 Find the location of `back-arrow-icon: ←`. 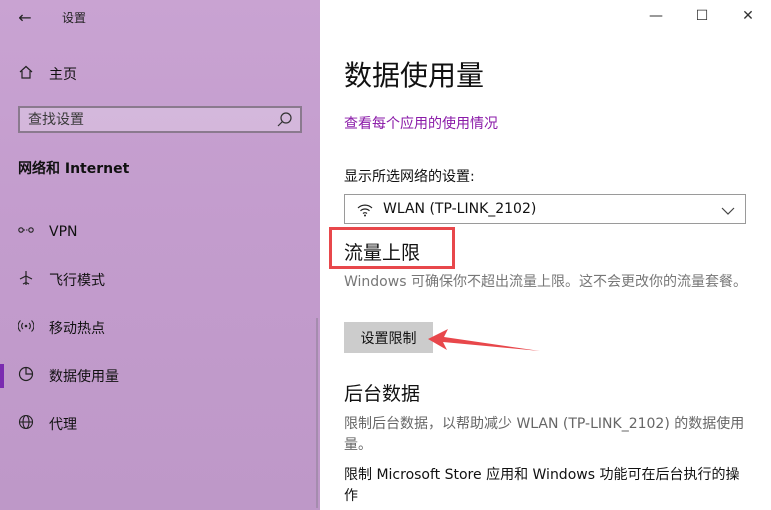

back-arrow-icon: ← is located at coordinates (25, 18).